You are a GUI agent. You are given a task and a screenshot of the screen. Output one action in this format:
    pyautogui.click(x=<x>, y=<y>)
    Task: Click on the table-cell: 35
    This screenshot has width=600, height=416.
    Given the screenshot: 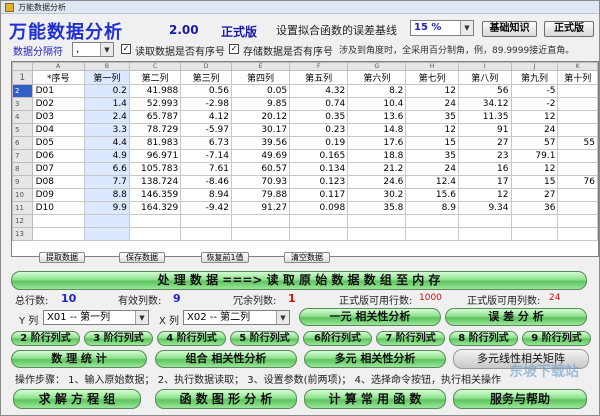 What is the action you would take?
    pyautogui.click(x=432, y=117)
    